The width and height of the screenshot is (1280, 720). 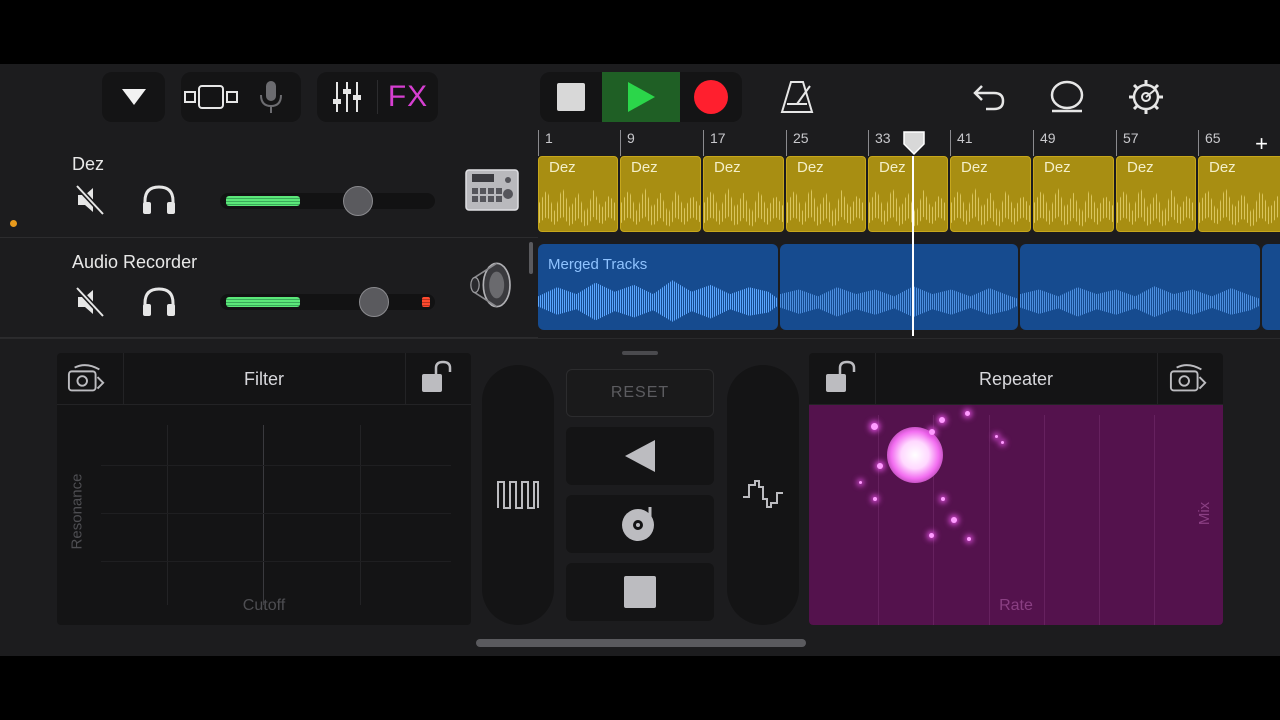 I want to click on record-button, so click(x=711, y=97).